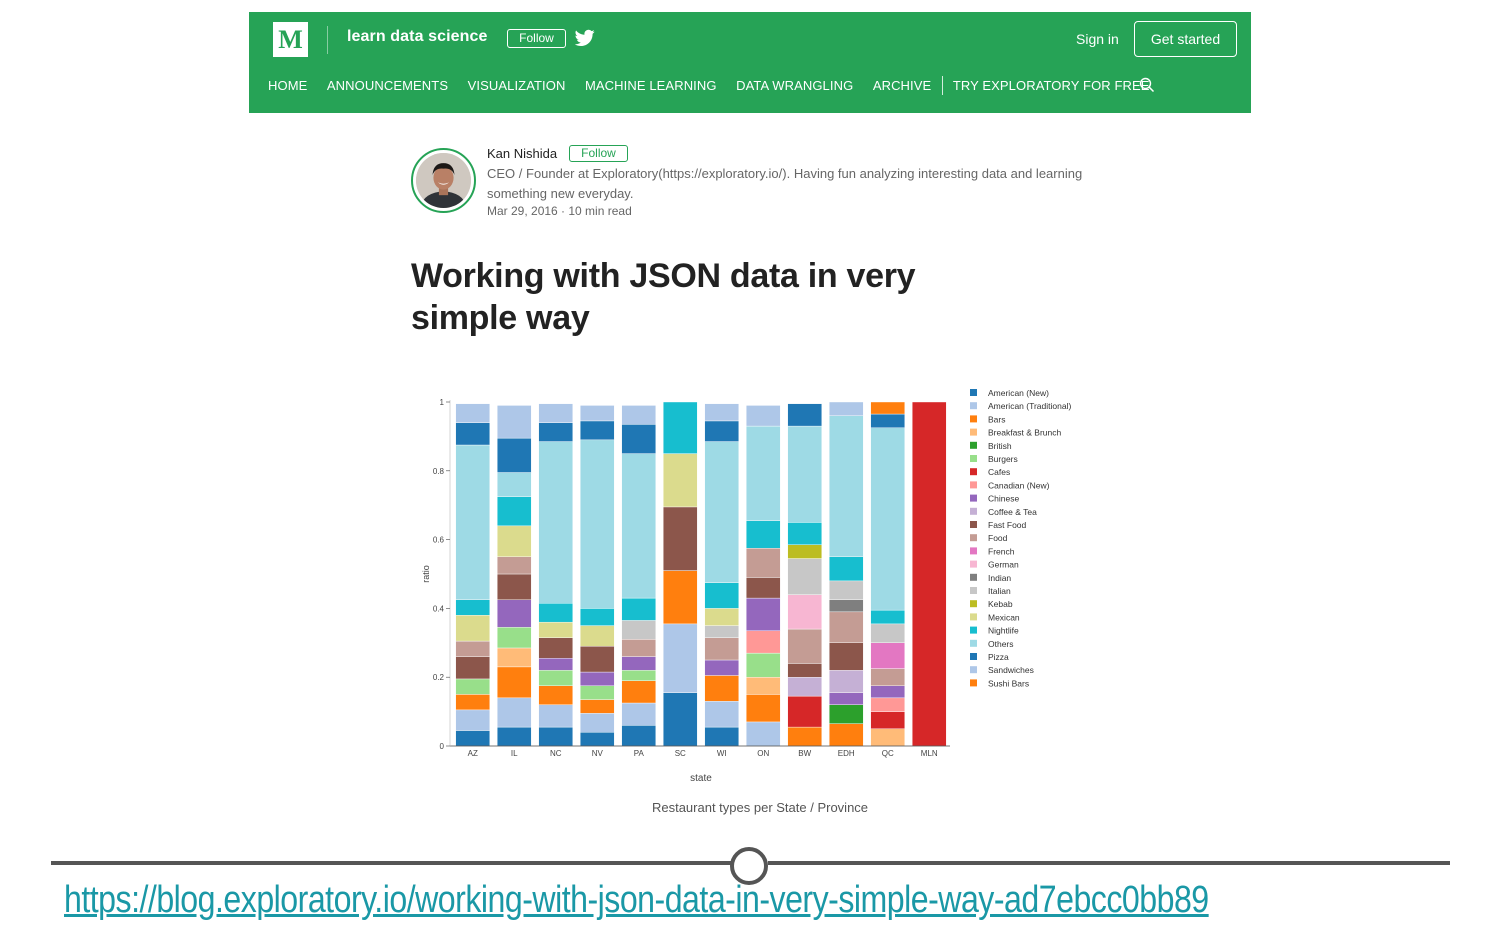 Image resolution: width=1500 pixels, height=938 pixels. I want to click on x-tick-label: BW, so click(804, 753).